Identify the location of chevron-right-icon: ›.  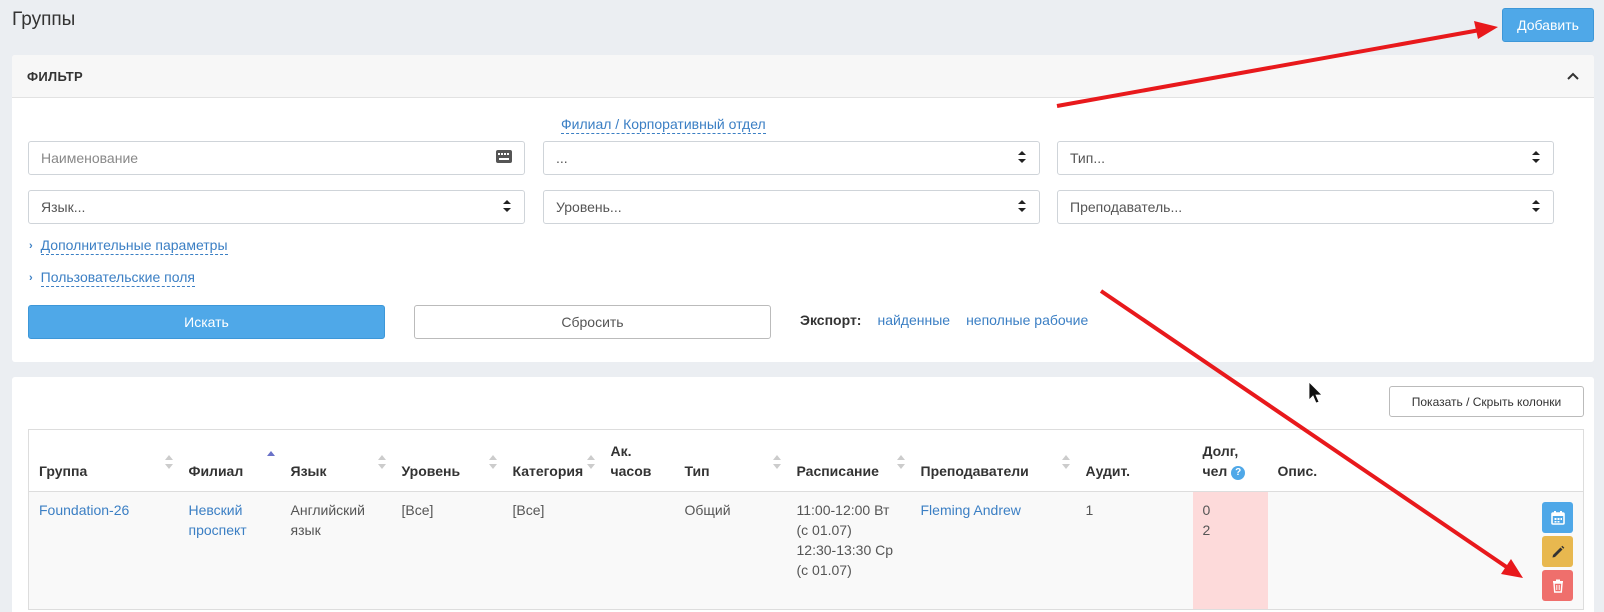
(31, 278).